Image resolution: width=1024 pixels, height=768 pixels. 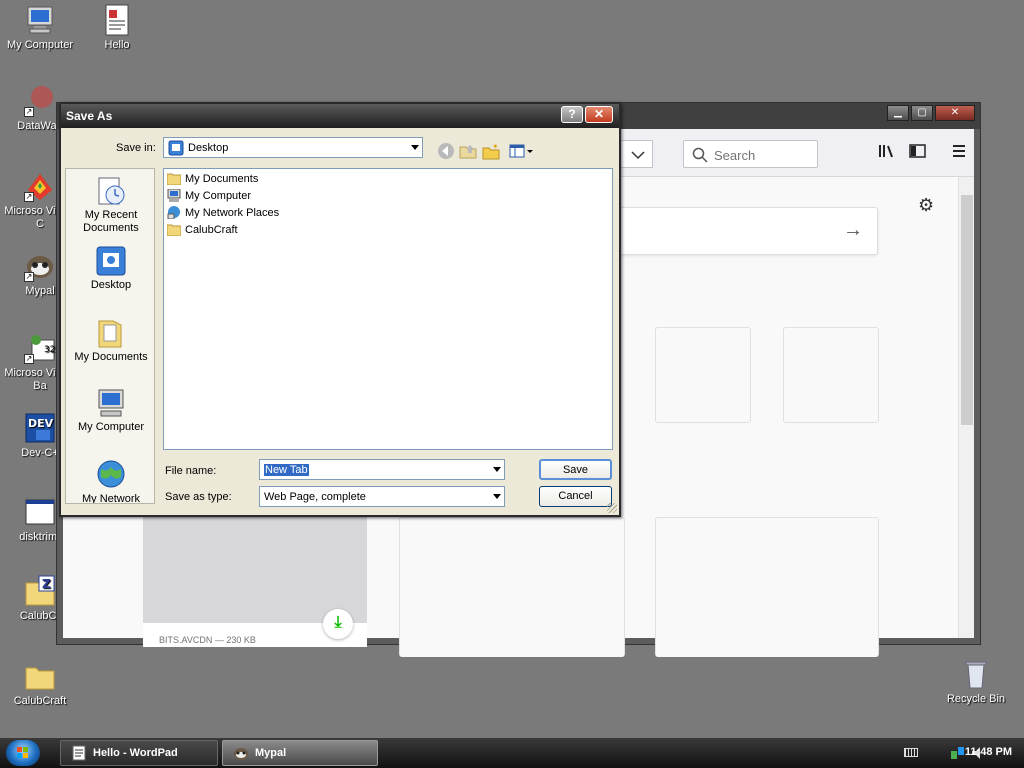 I want to click on dev-cpp-icon: DEV, so click(x=40, y=428).